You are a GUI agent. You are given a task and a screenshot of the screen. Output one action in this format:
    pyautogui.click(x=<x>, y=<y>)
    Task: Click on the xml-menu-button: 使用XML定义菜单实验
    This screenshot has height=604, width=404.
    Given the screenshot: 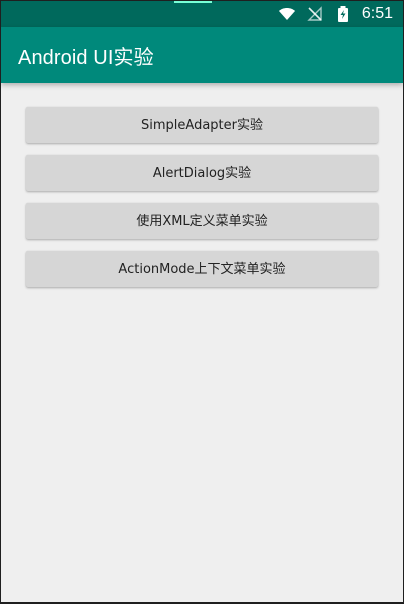 What is the action you would take?
    pyautogui.click(x=202, y=221)
    